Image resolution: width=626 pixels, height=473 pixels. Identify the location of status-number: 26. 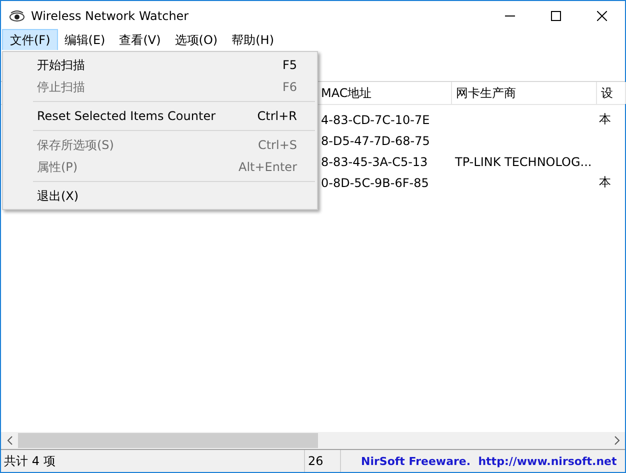
(323, 461).